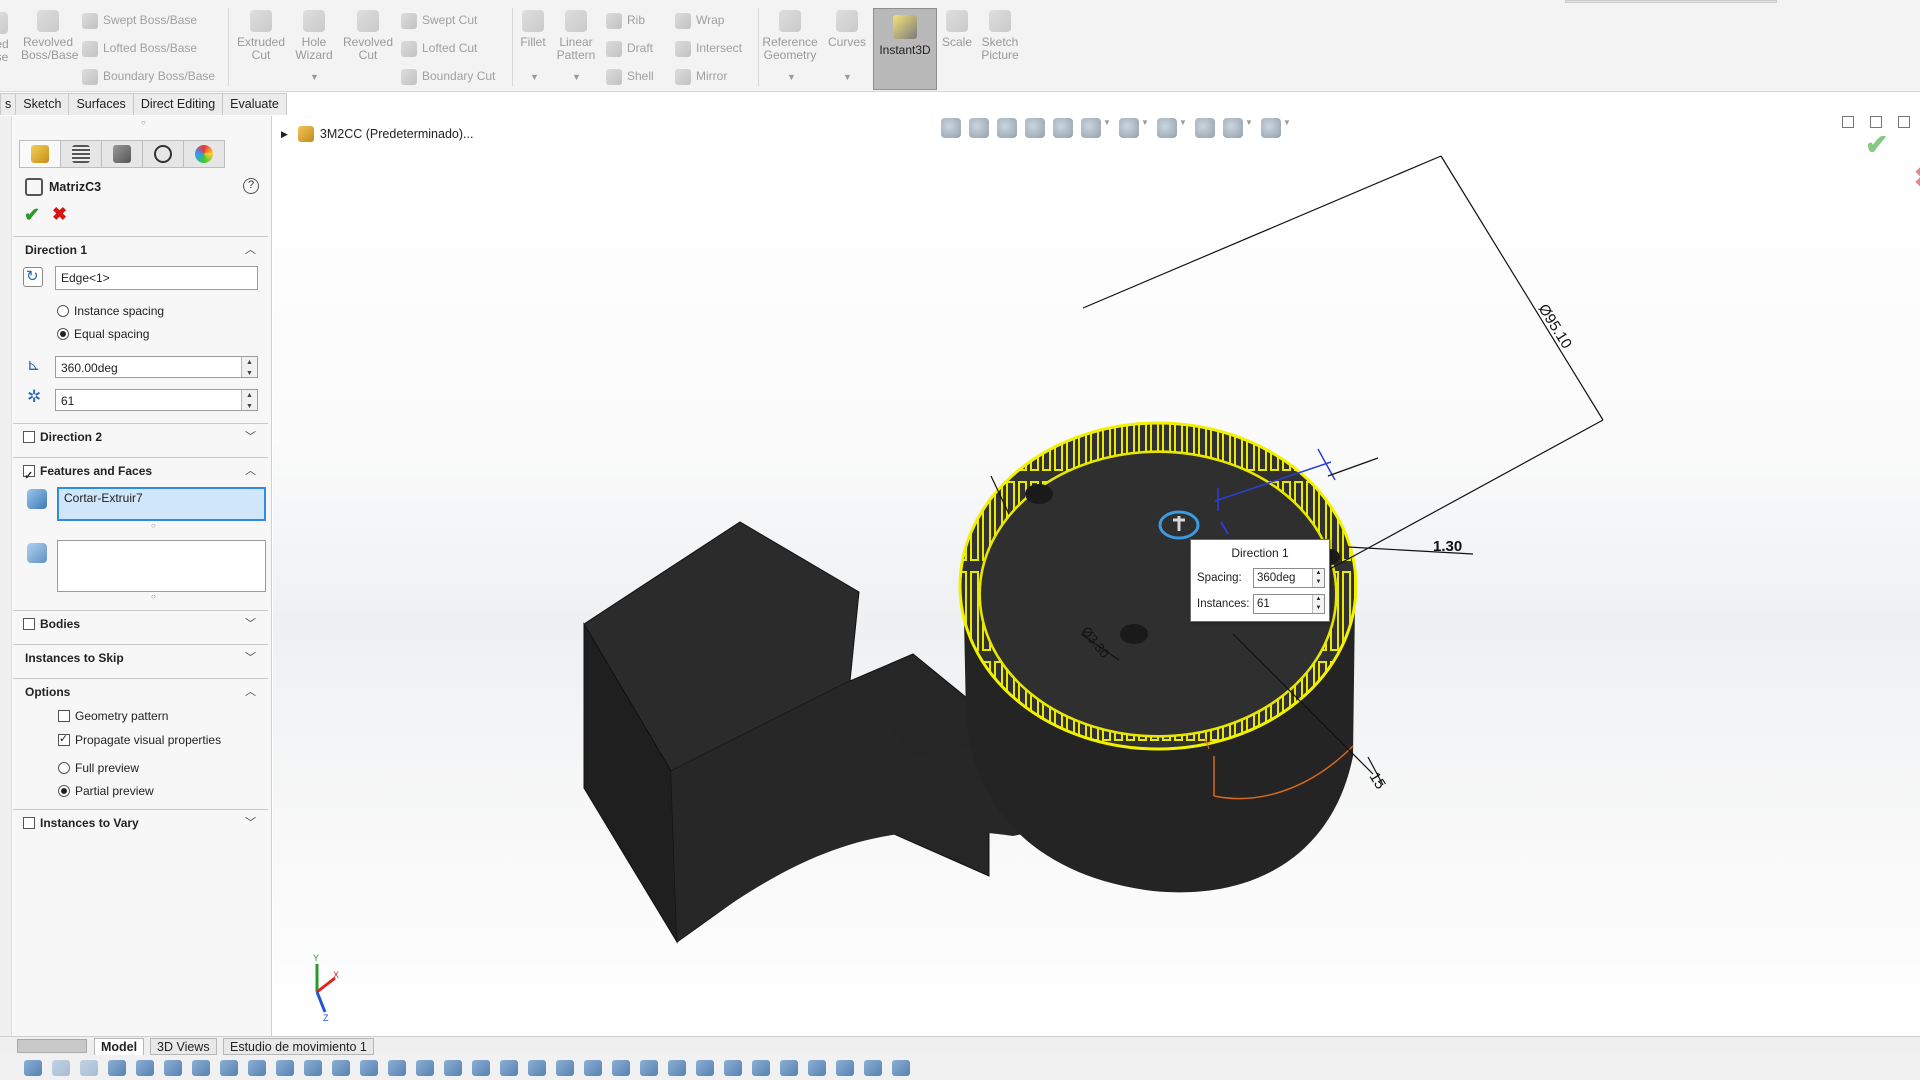 Image resolution: width=1920 pixels, height=1080 pixels. What do you see at coordinates (249, 367) in the screenshot?
I see `angle-spinner: ▲ ▼` at bounding box center [249, 367].